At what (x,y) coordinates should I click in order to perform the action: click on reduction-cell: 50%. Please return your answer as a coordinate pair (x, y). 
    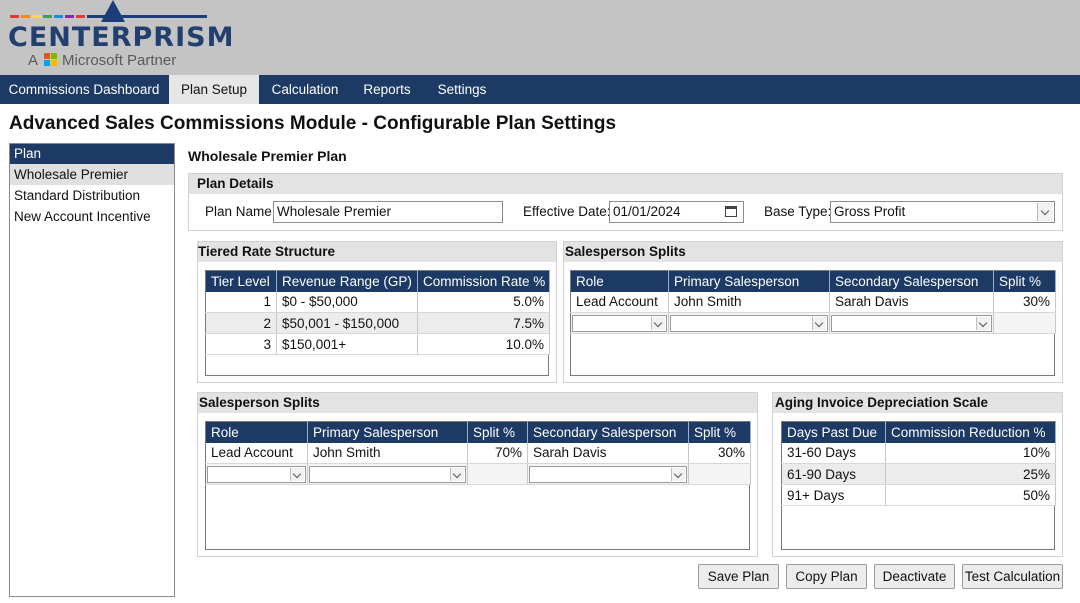
    Looking at the image, I should click on (970, 495).